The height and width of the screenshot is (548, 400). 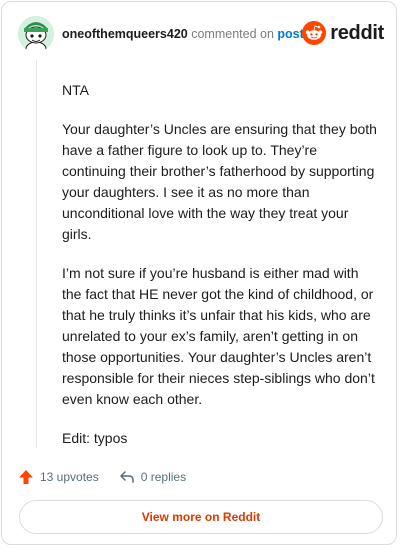 What do you see at coordinates (201, 517) in the screenshot?
I see `view-more-button: View more on Reddit` at bounding box center [201, 517].